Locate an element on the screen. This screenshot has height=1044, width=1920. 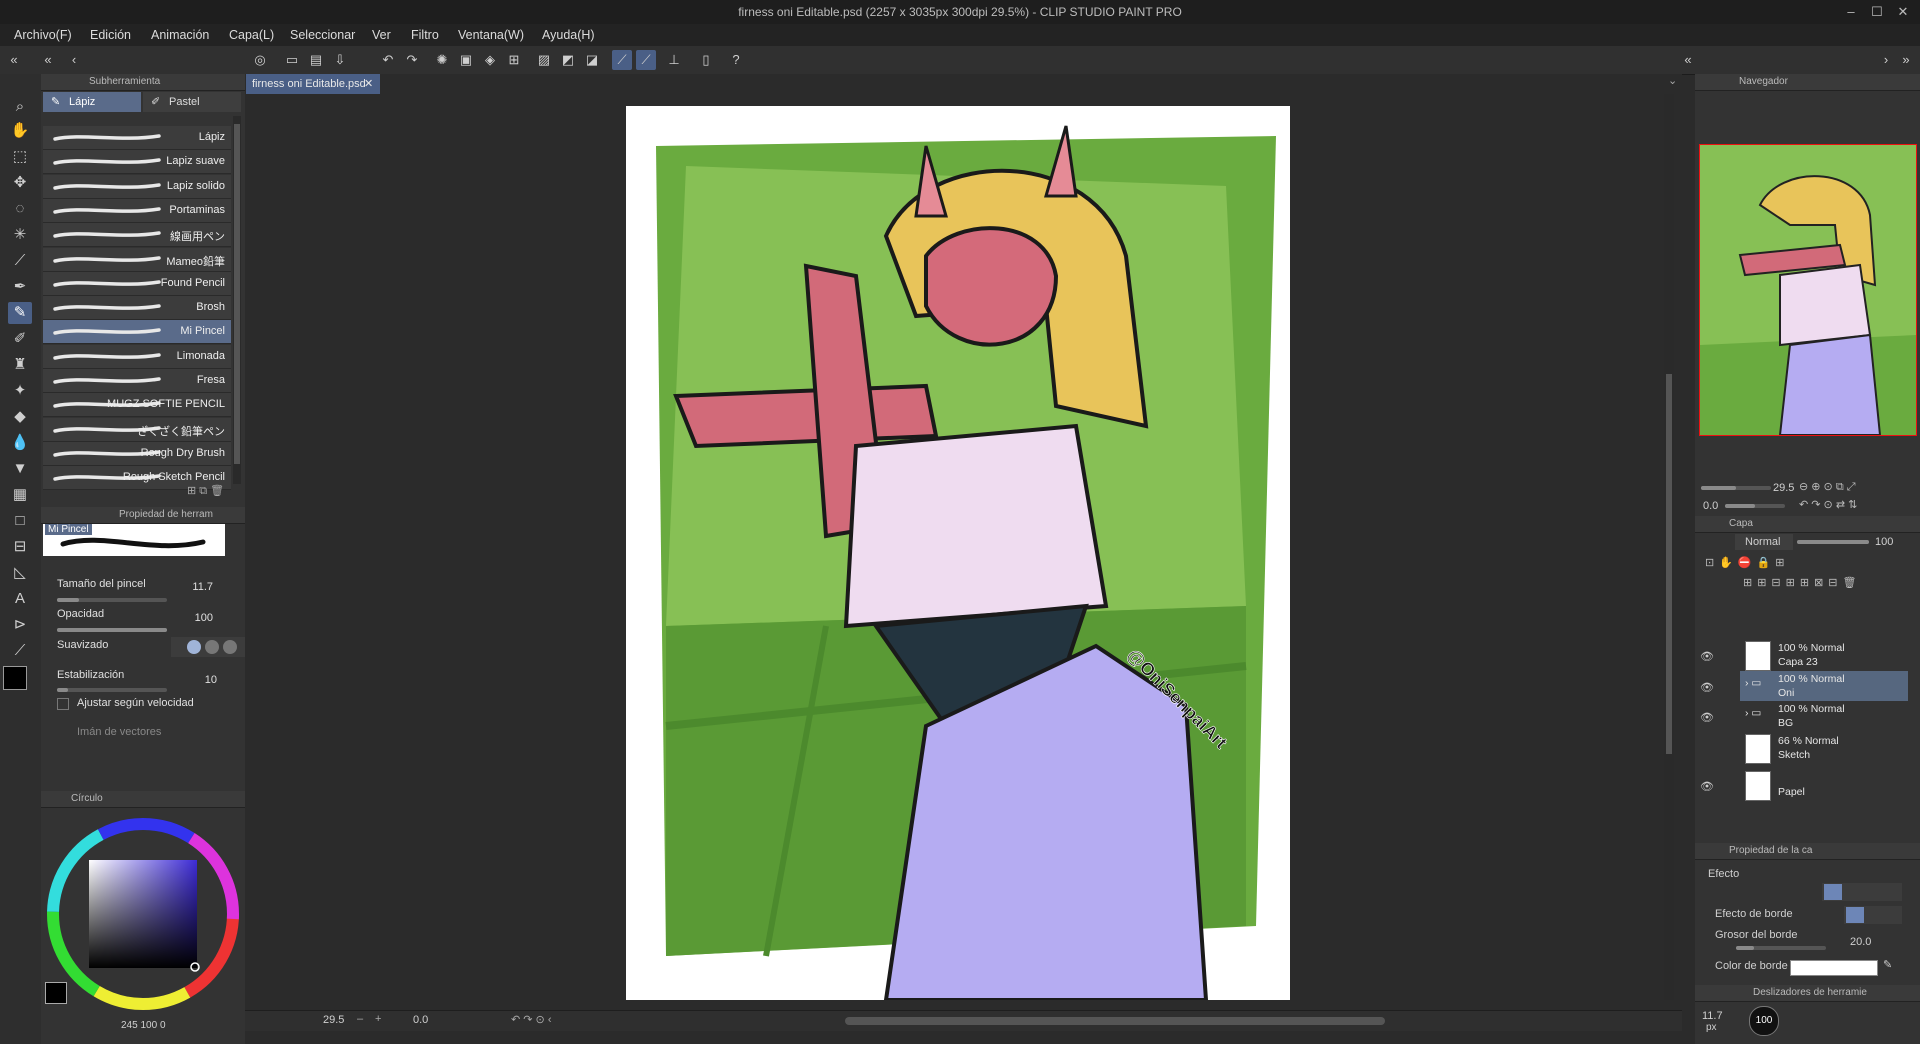
navigator-zoom-value: 29.5 is located at coordinates (1783, 488).